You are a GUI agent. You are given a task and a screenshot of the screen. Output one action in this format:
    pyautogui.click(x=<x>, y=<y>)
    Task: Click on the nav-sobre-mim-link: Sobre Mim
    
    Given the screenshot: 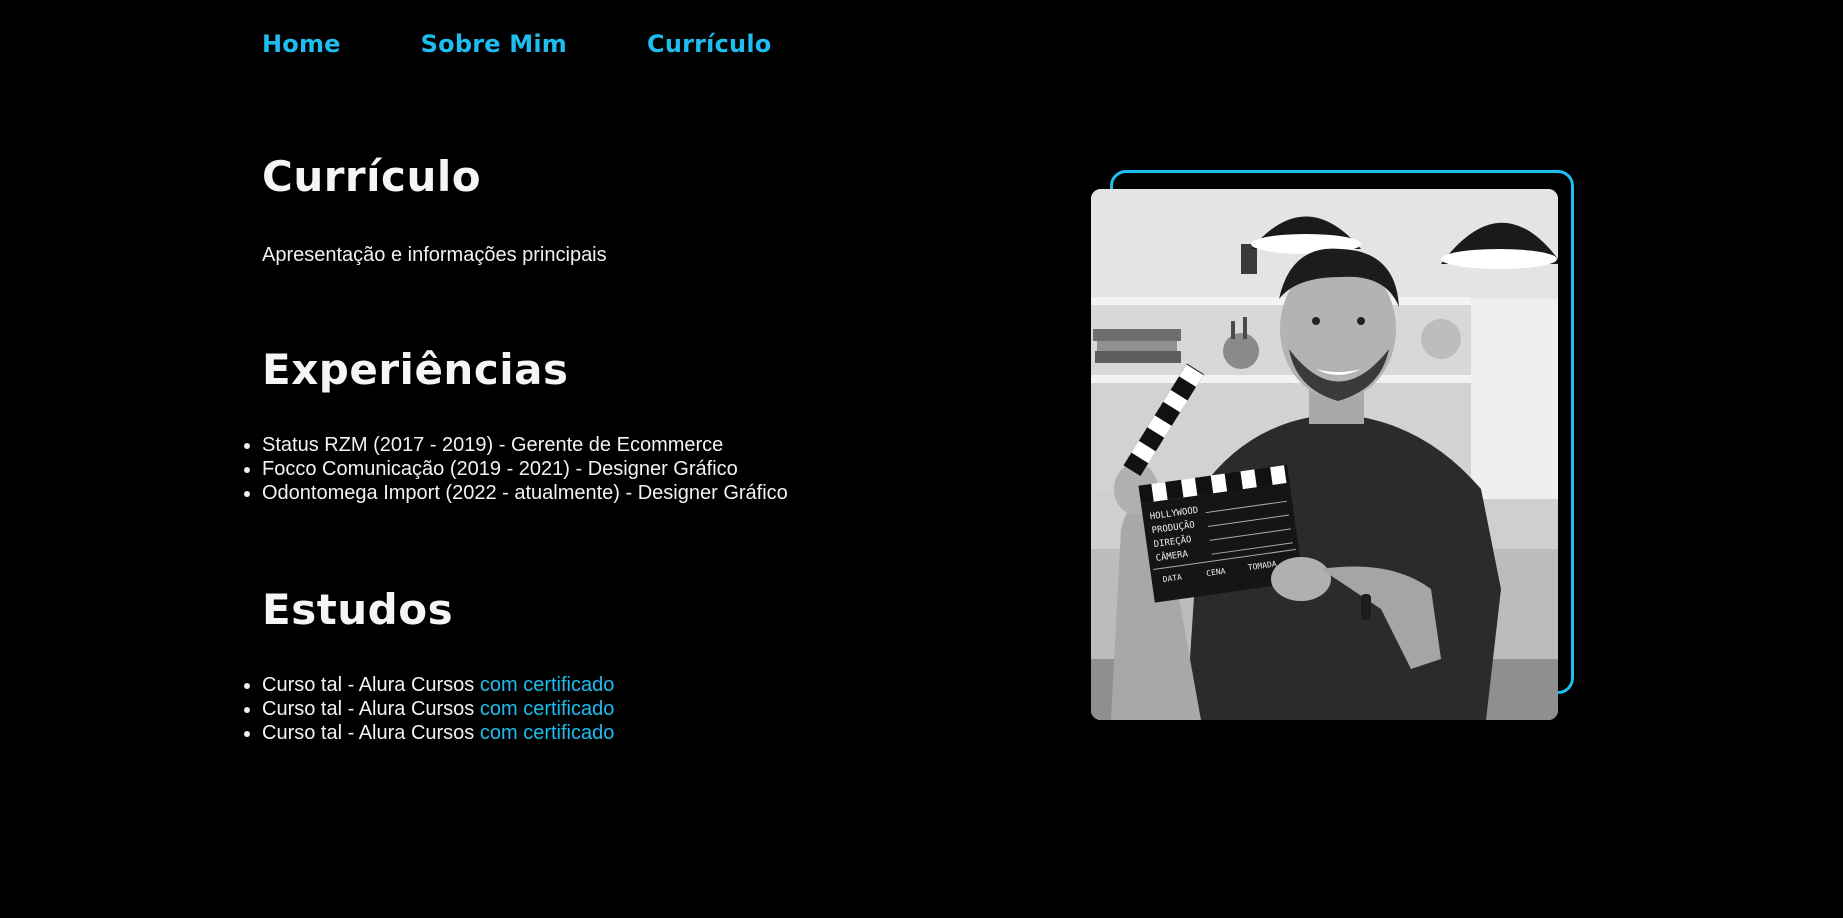 What is the action you would take?
    pyautogui.click(x=494, y=44)
    